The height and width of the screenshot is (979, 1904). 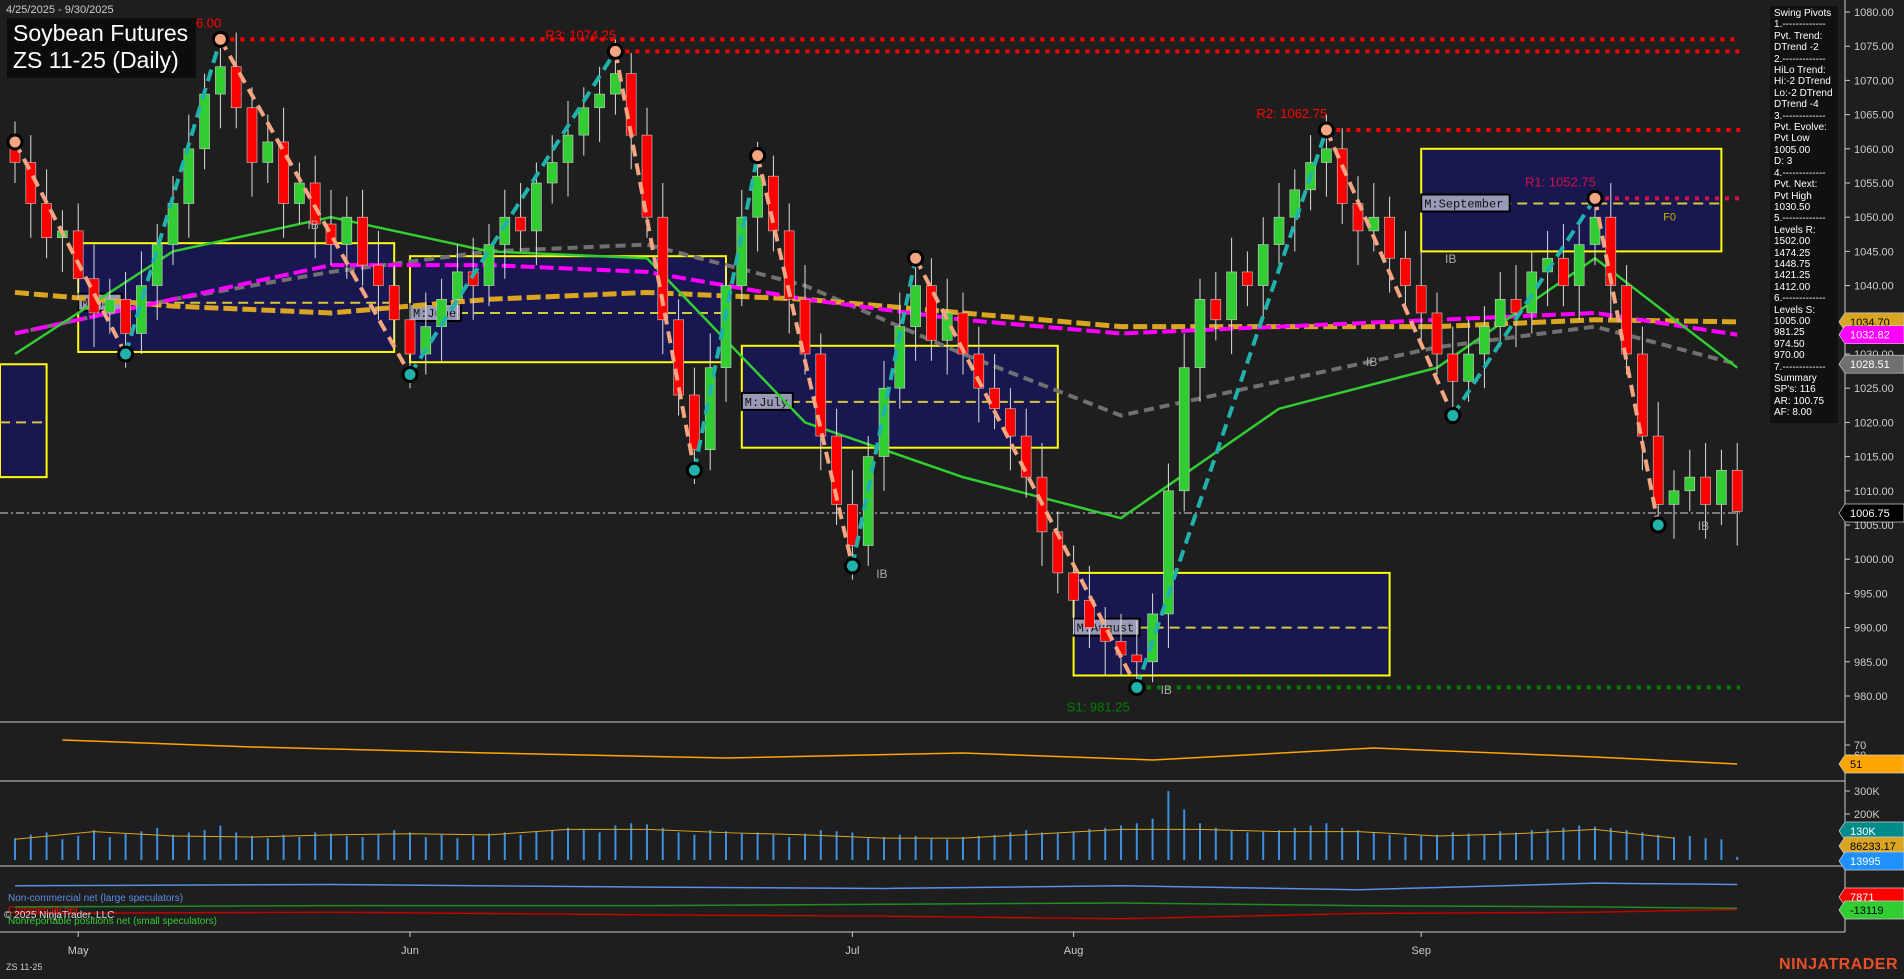 What do you see at coordinates (1789, 344) in the screenshot?
I see `info-line: 974.50` at bounding box center [1789, 344].